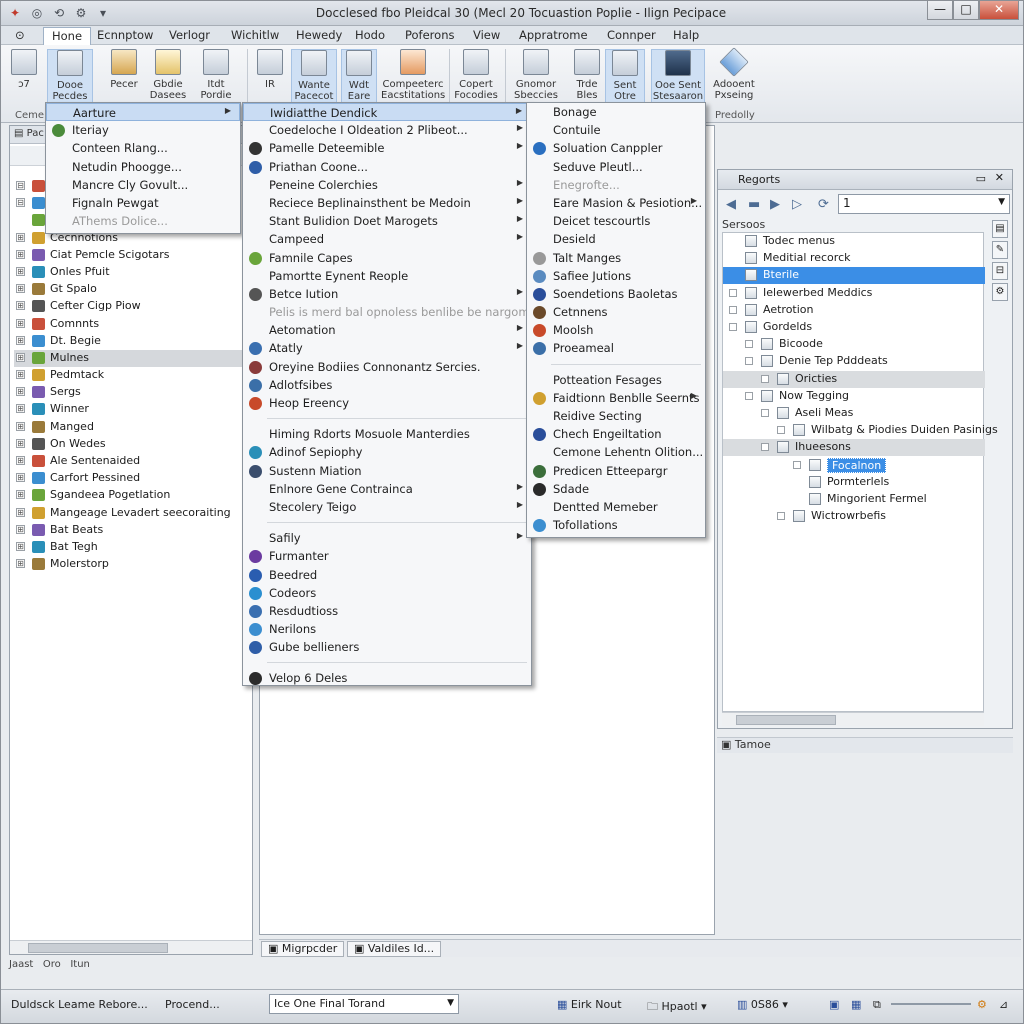 Image resolution: width=1024 pixels, height=1024 pixels. What do you see at coordinates (678, 78) in the screenshot?
I see `ooe-sent-button: Ooe Sent Stesaaron` at bounding box center [678, 78].